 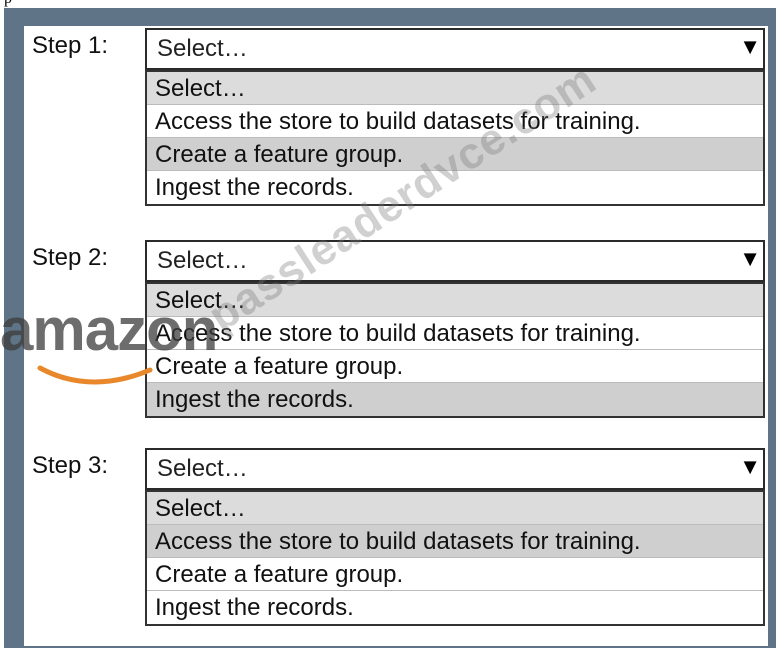 I want to click on step-2-option: Ingest the records., so click(x=455, y=399).